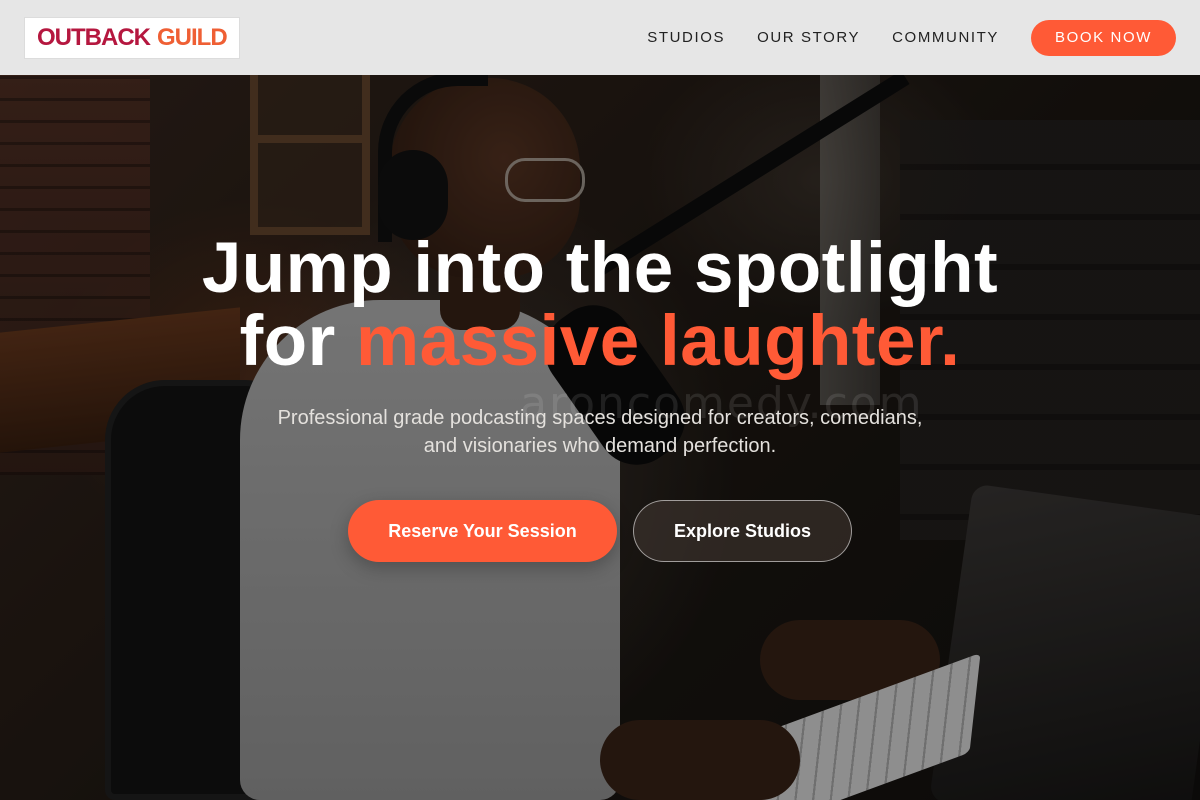 The width and height of the screenshot is (1200, 800). What do you see at coordinates (808, 37) in the screenshot?
I see `nav-link-our-story: OUR STORY` at bounding box center [808, 37].